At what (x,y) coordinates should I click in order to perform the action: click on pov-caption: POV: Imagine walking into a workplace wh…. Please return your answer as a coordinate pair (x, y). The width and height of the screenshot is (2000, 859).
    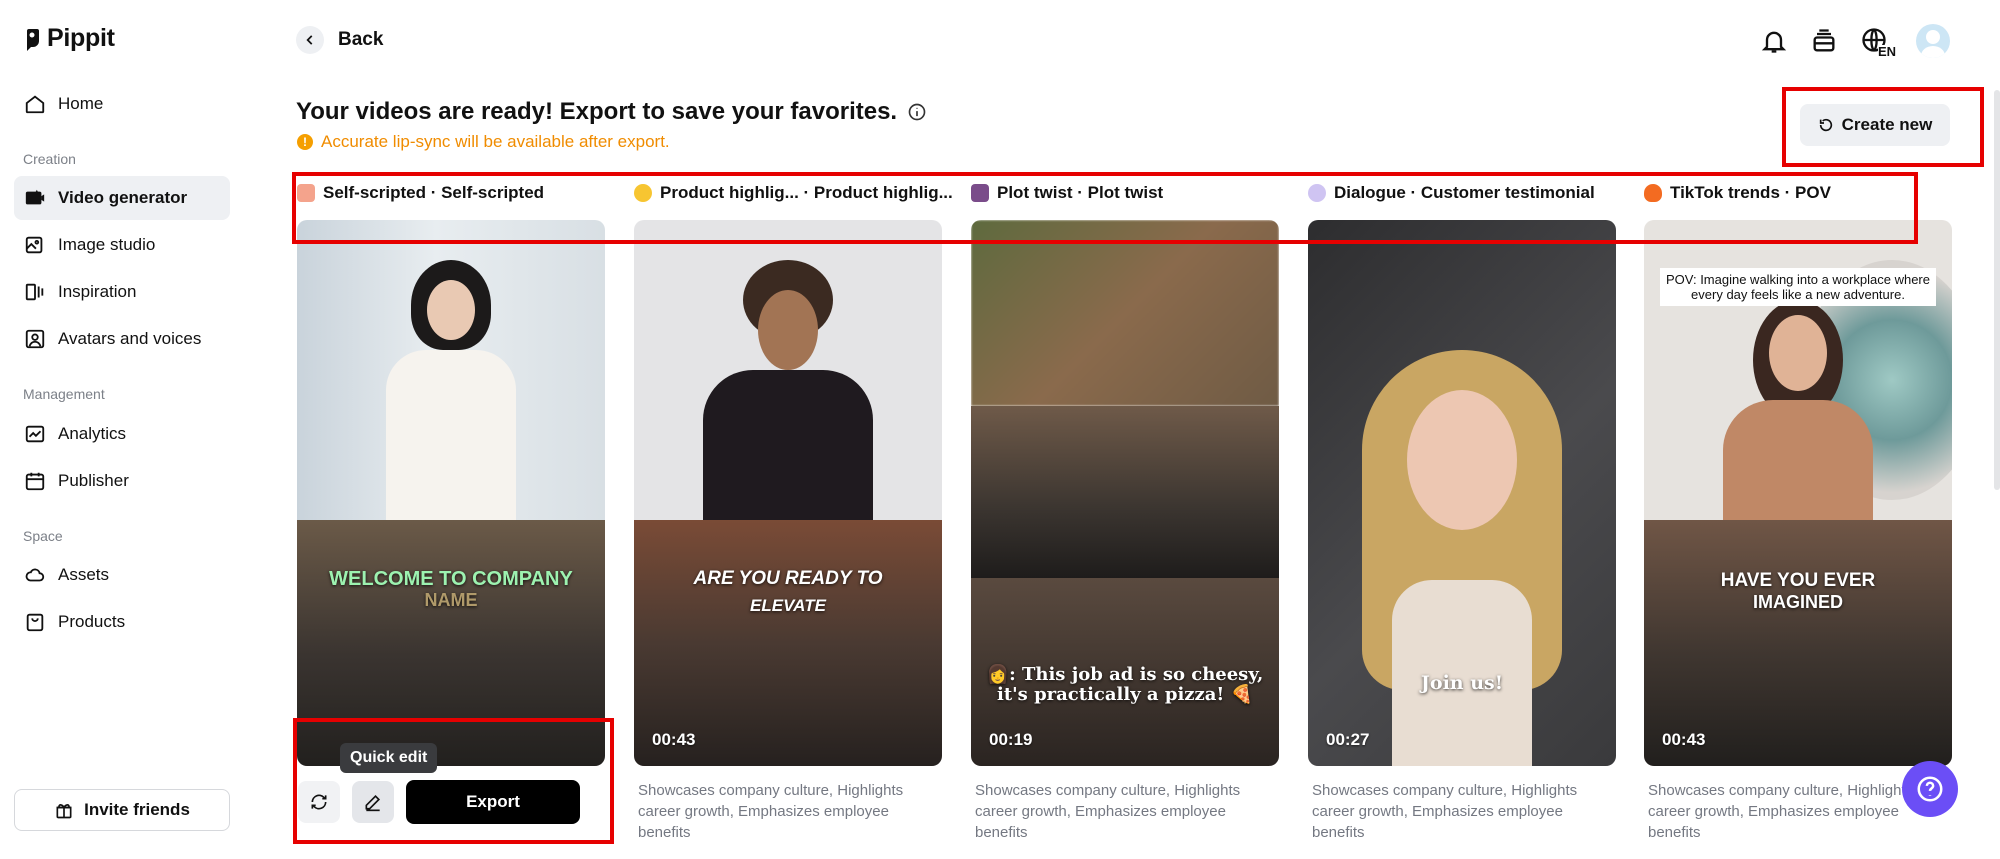
    Looking at the image, I should click on (1798, 287).